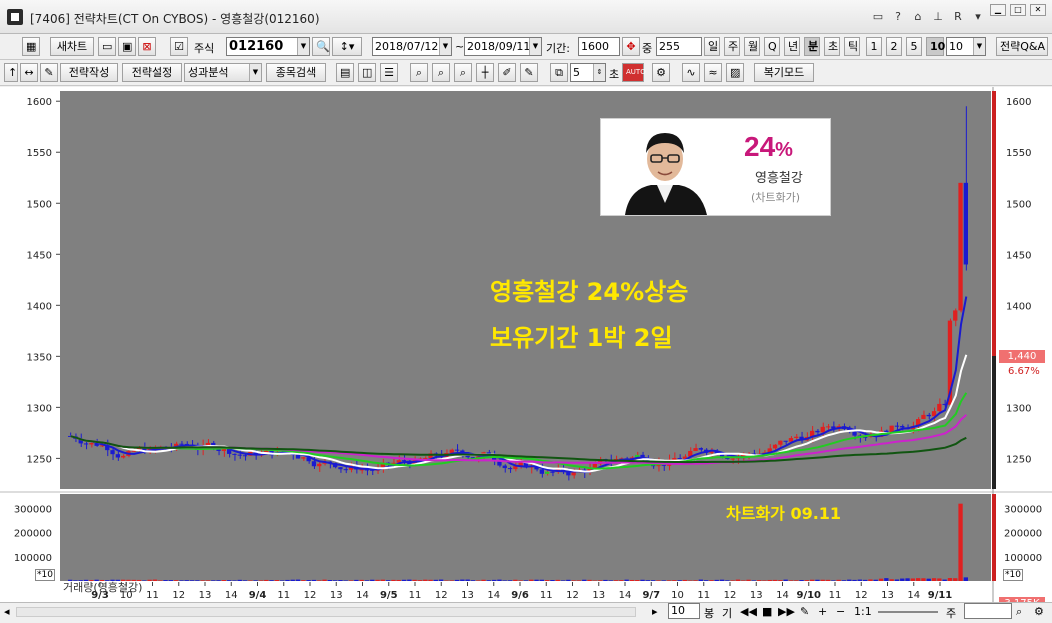 This screenshot has width=1052, height=623. I want to click on analyst-card: 24% 영흥철강 (차트화가), so click(715, 167).